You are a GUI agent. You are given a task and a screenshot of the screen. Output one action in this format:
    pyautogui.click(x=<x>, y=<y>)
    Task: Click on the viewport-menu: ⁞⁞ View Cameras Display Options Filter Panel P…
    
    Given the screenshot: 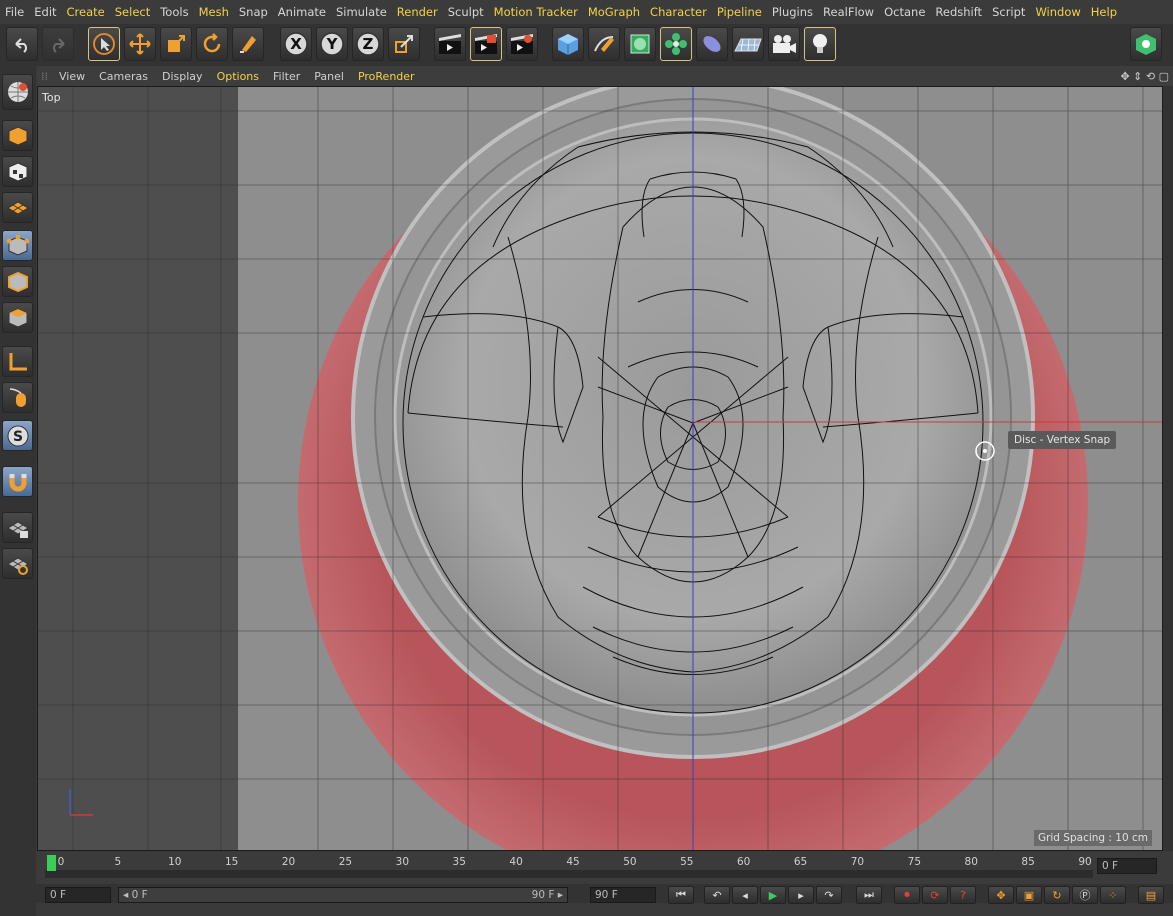 What is the action you would take?
    pyautogui.click(x=605, y=76)
    